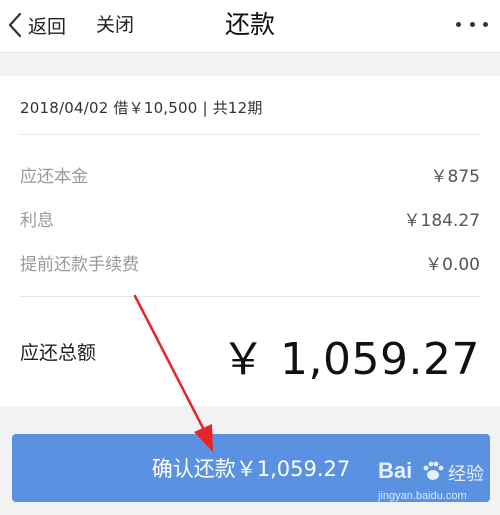 This screenshot has height=515, width=500. I want to click on confirm-repayment-label: 确认还款￥1,059.27, so click(251, 469).